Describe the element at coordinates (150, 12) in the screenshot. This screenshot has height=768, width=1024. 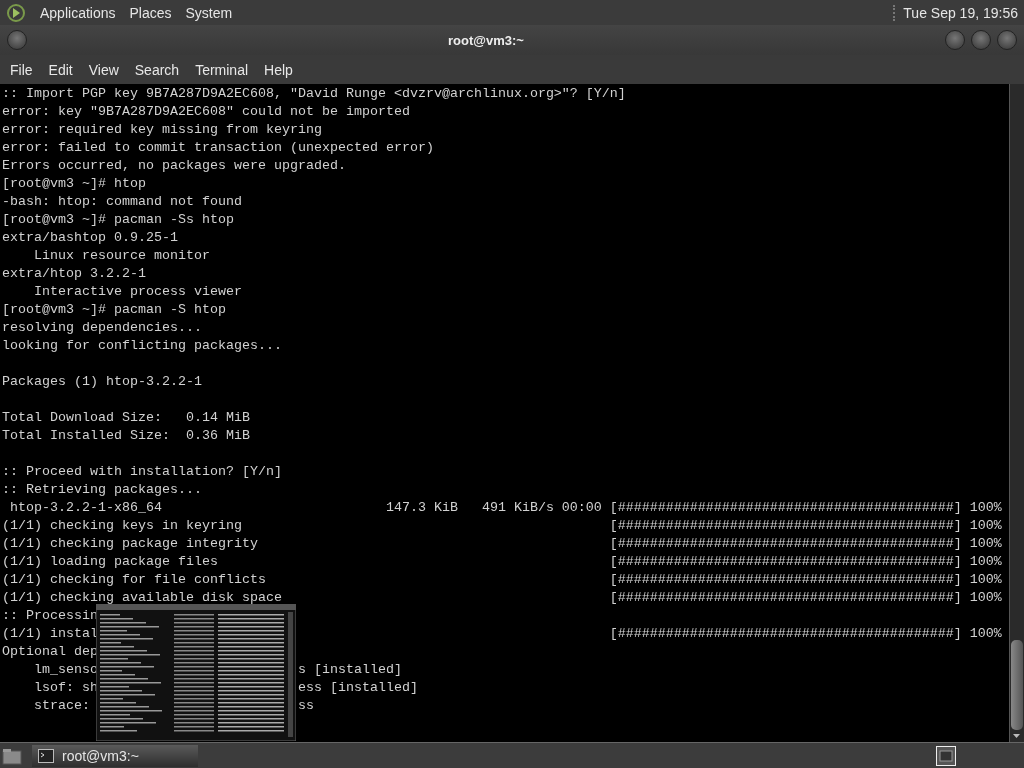
I see `panel-menu: Places` at that location.